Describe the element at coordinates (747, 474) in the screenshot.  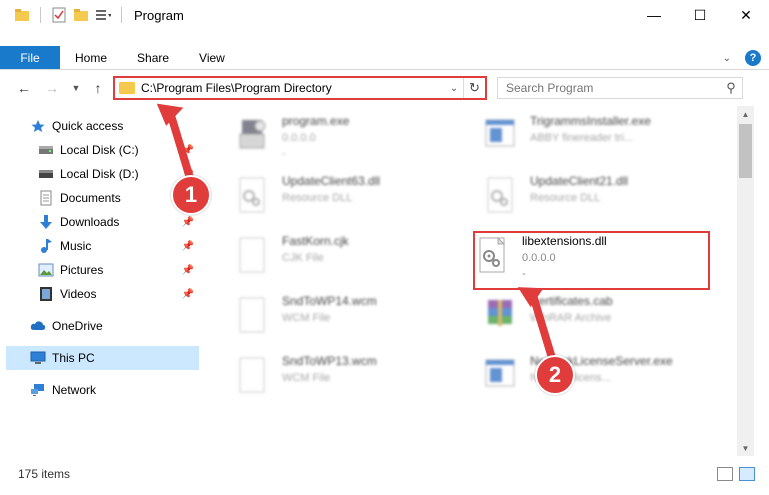
I see `tiles-view-icon` at that location.